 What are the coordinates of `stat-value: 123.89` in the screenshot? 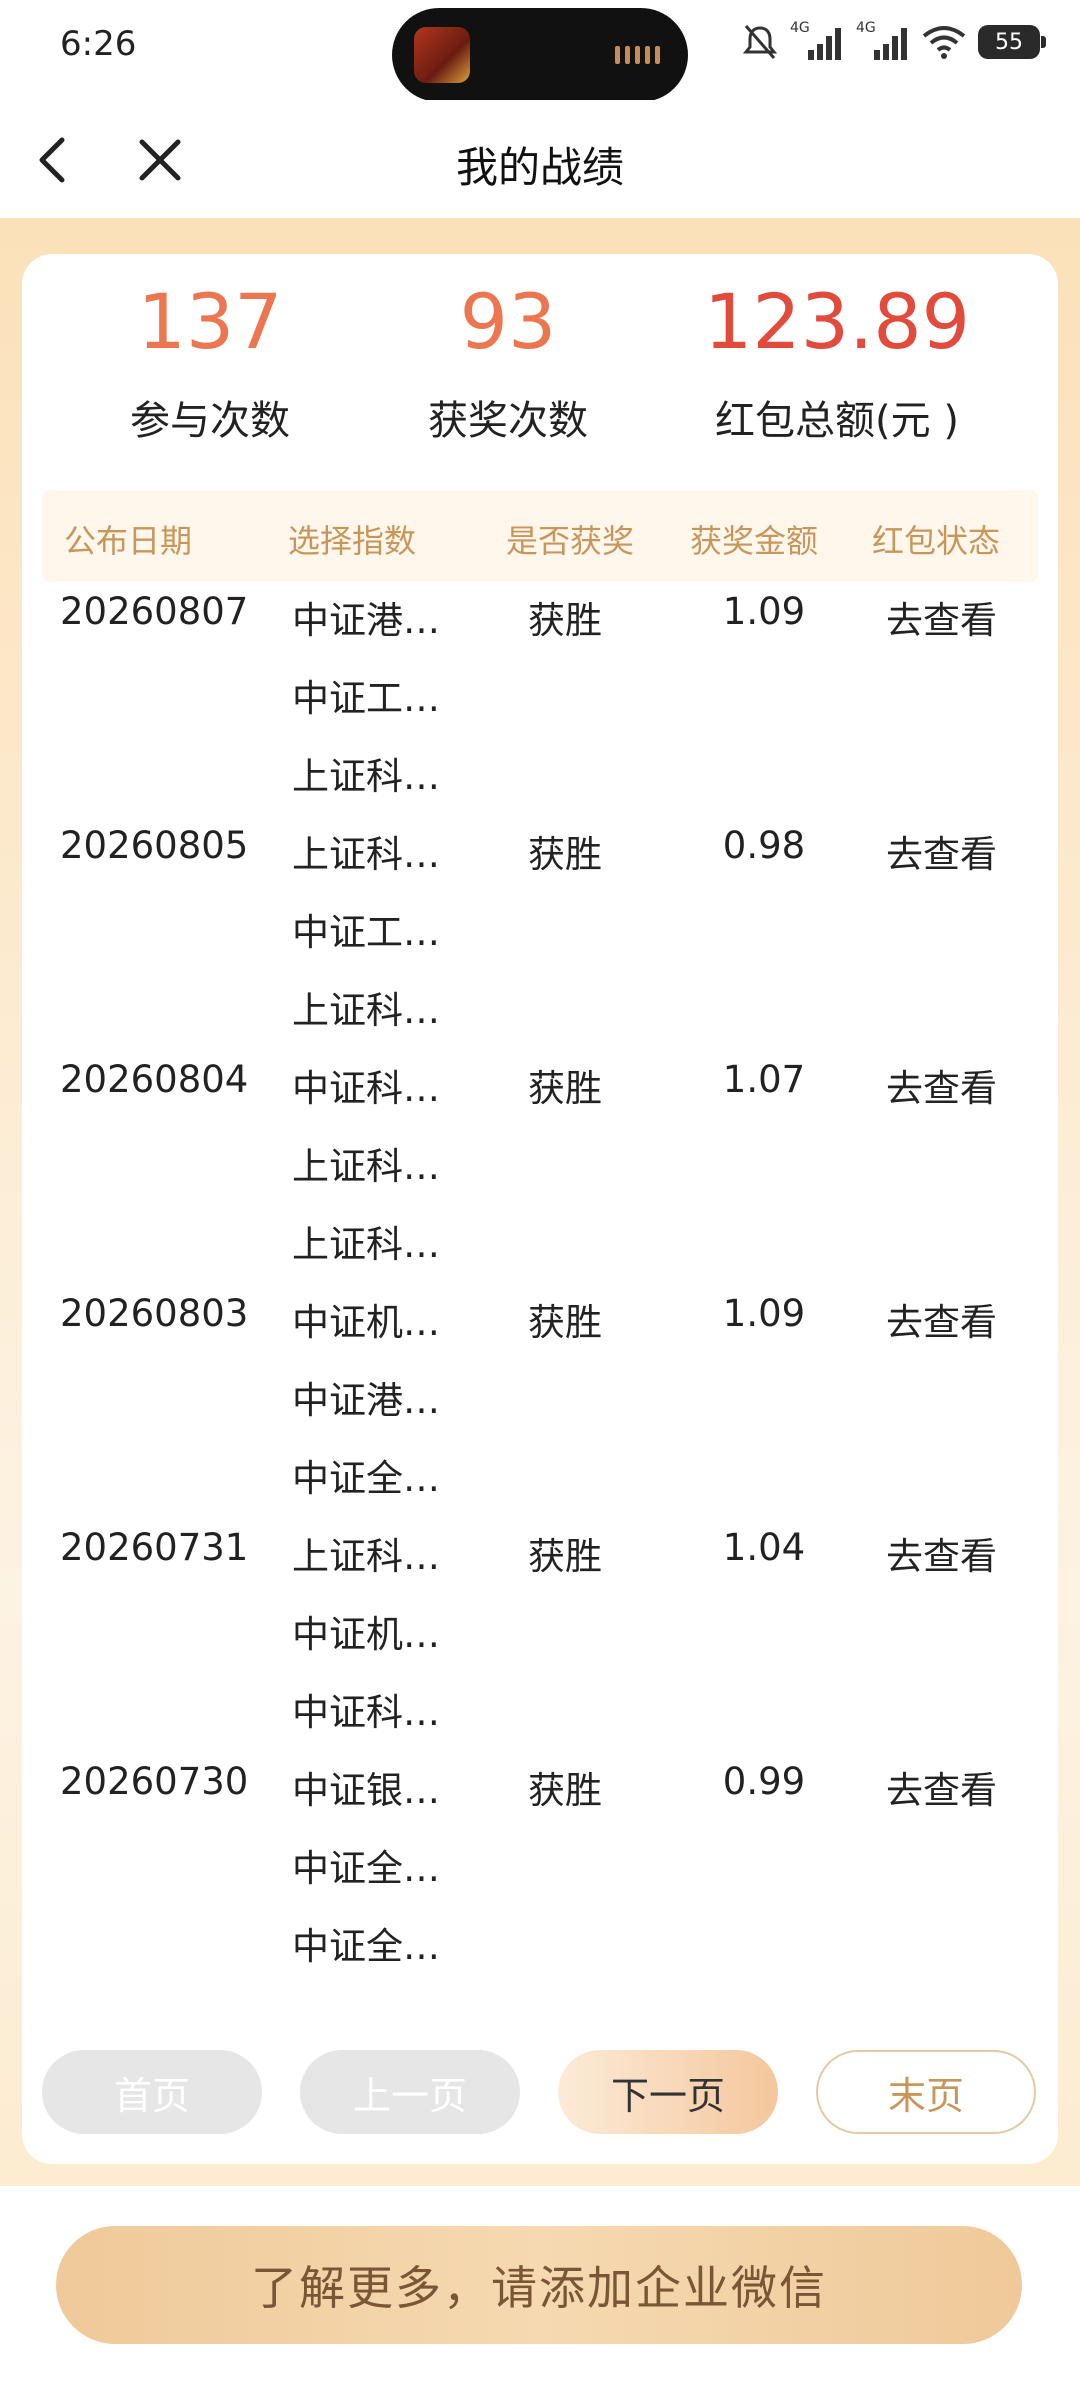 It's located at (837, 321).